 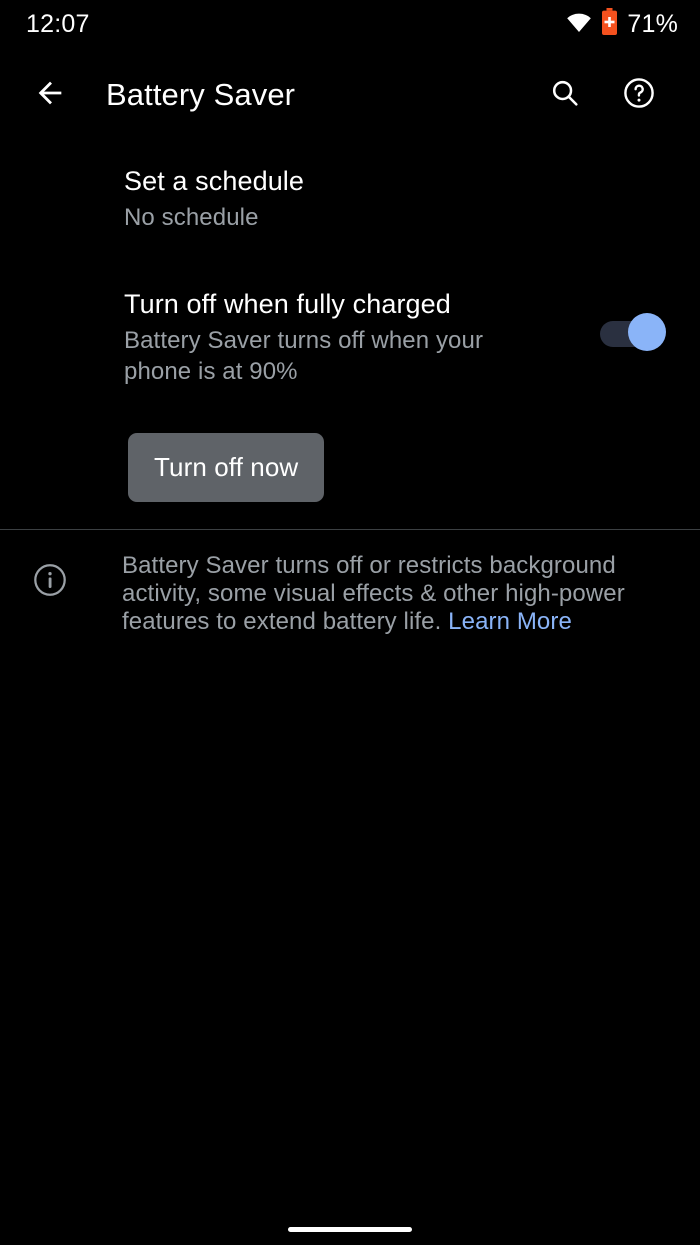 I want to click on back-button, so click(x=50, y=95).